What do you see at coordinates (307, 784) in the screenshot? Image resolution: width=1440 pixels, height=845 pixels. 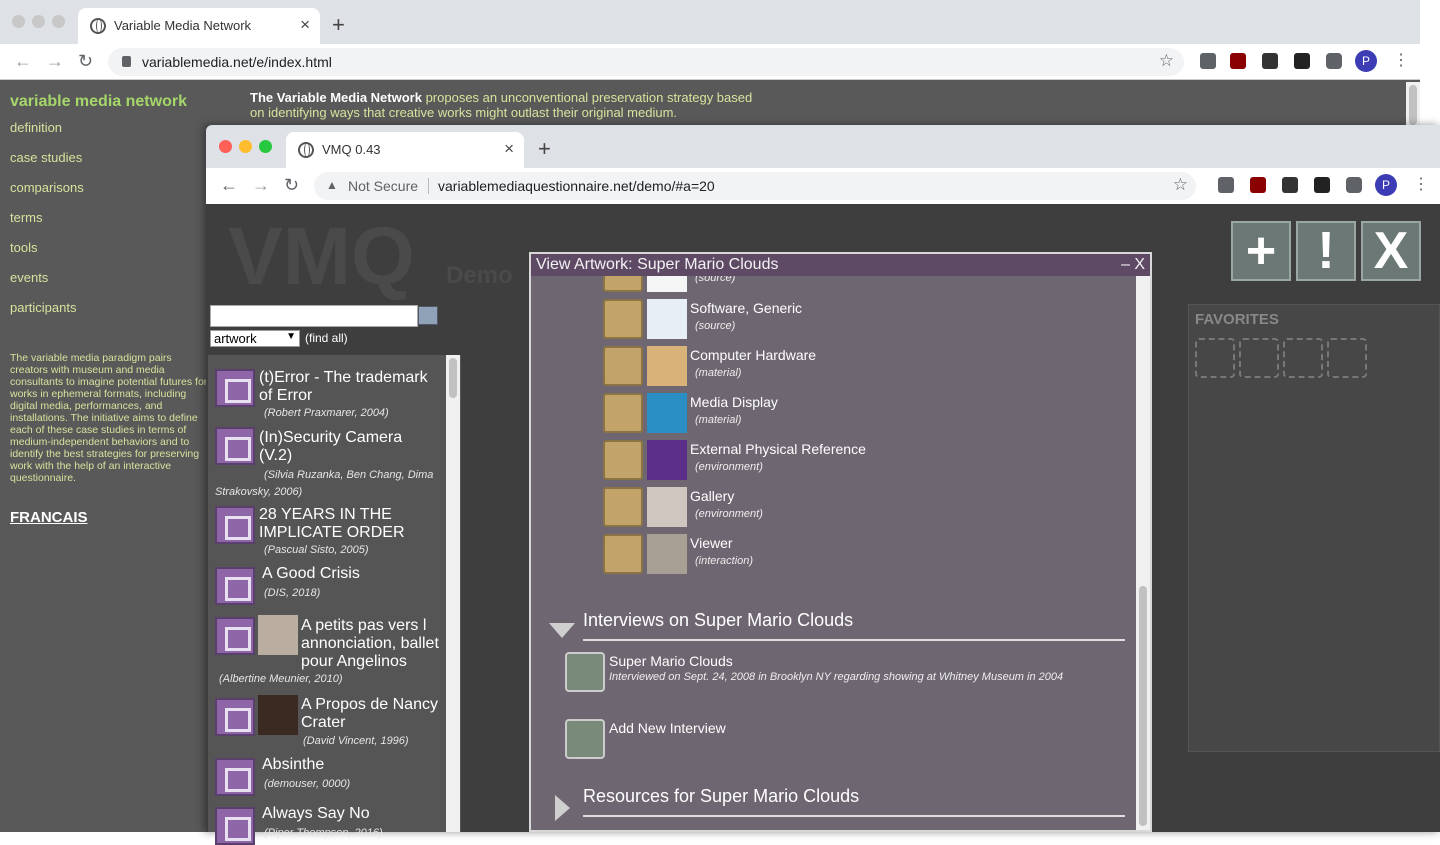 I see `item-sub: (demouser, 0000)` at bounding box center [307, 784].